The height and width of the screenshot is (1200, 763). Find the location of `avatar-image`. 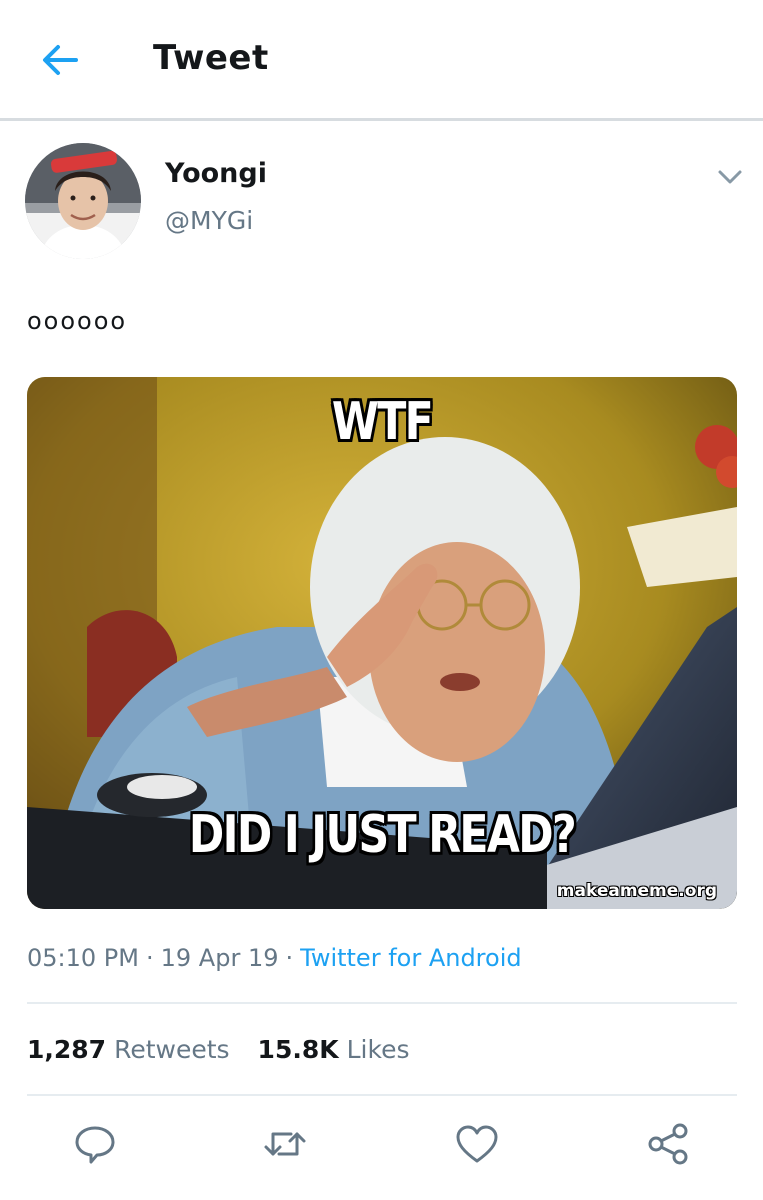

avatar-image is located at coordinates (83, 201).